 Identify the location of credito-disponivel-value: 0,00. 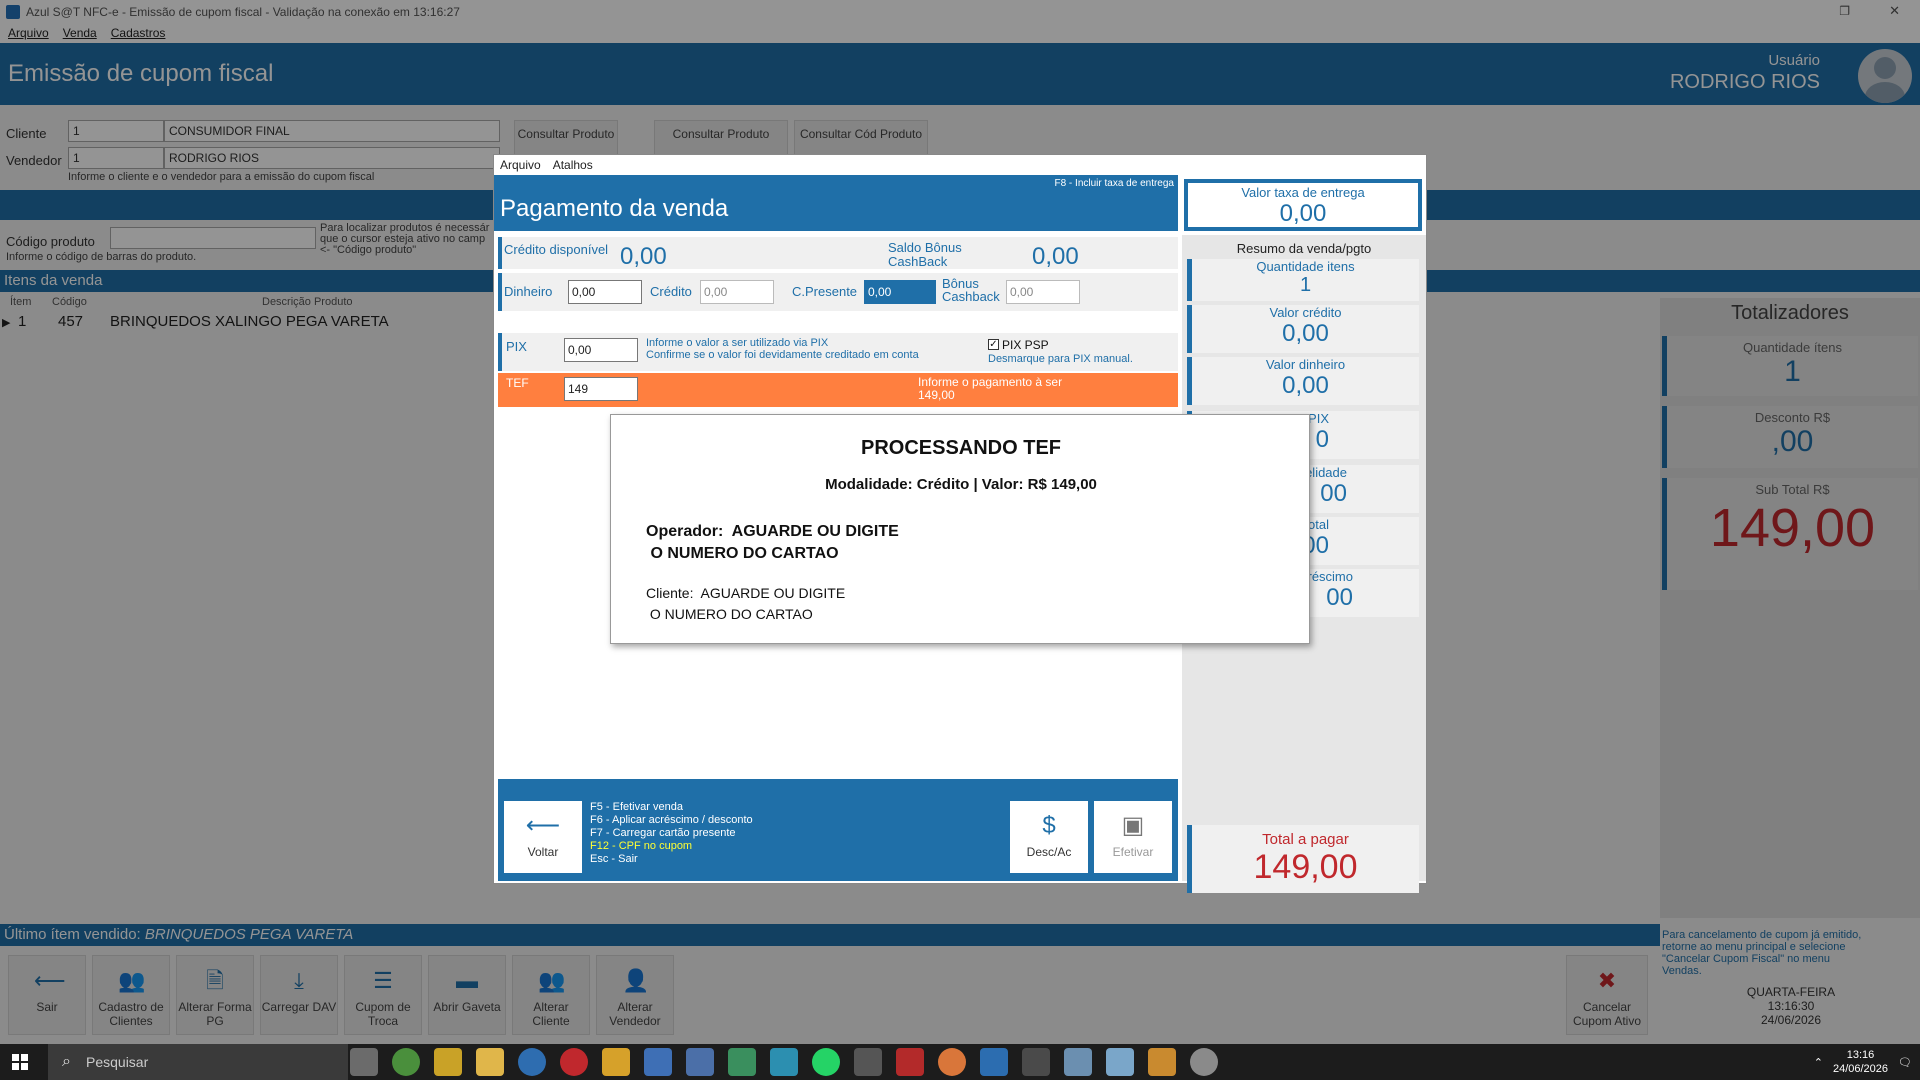
(643, 256).